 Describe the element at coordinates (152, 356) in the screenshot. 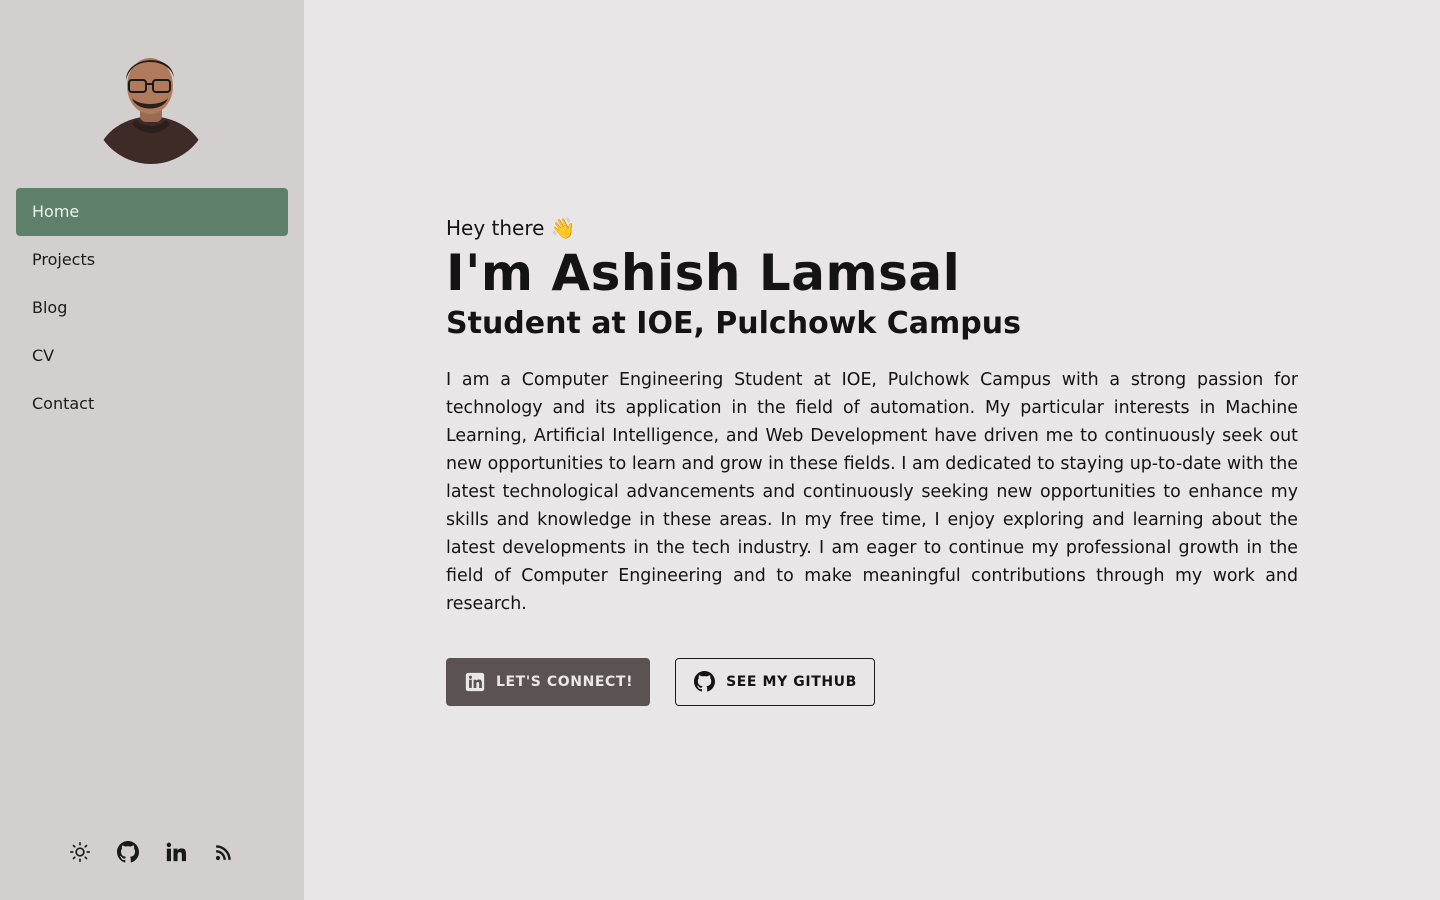

I see `nav-item-cv: CV` at that location.